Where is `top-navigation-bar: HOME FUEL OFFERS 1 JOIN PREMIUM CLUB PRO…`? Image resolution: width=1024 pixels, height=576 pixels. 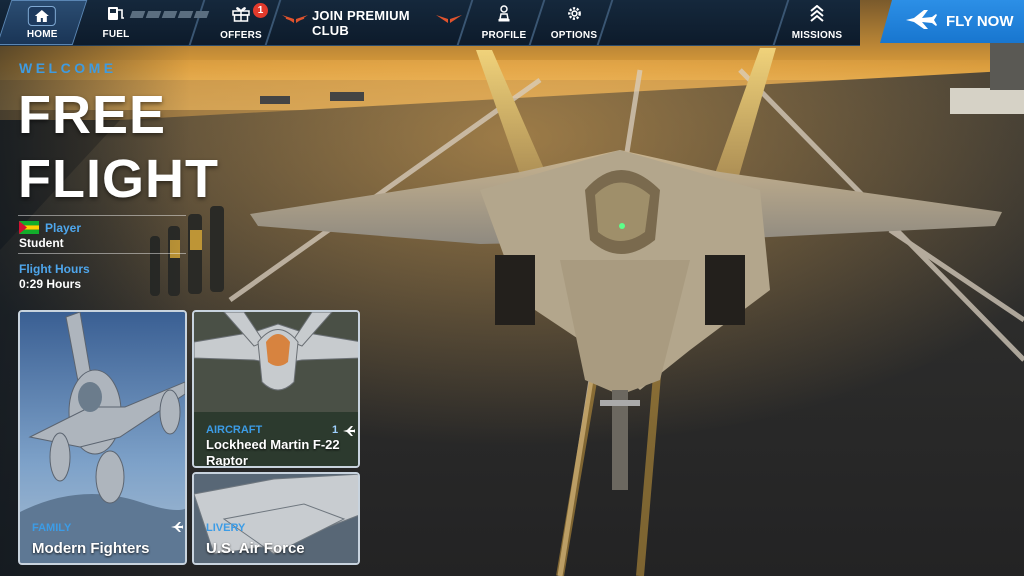 top-navigation-bar: HOME FUEL OFFERS 1 JOIN PREMIUM CLUB PRO… is located at coordinates (430, 23).